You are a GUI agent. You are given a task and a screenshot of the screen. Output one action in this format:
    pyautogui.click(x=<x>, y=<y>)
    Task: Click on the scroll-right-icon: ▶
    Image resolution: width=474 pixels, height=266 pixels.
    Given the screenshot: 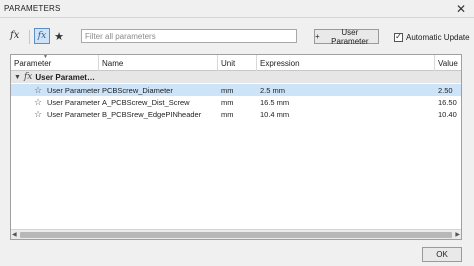 What is the action you would take?
    pyautogui.click(x=457, y=234)
    